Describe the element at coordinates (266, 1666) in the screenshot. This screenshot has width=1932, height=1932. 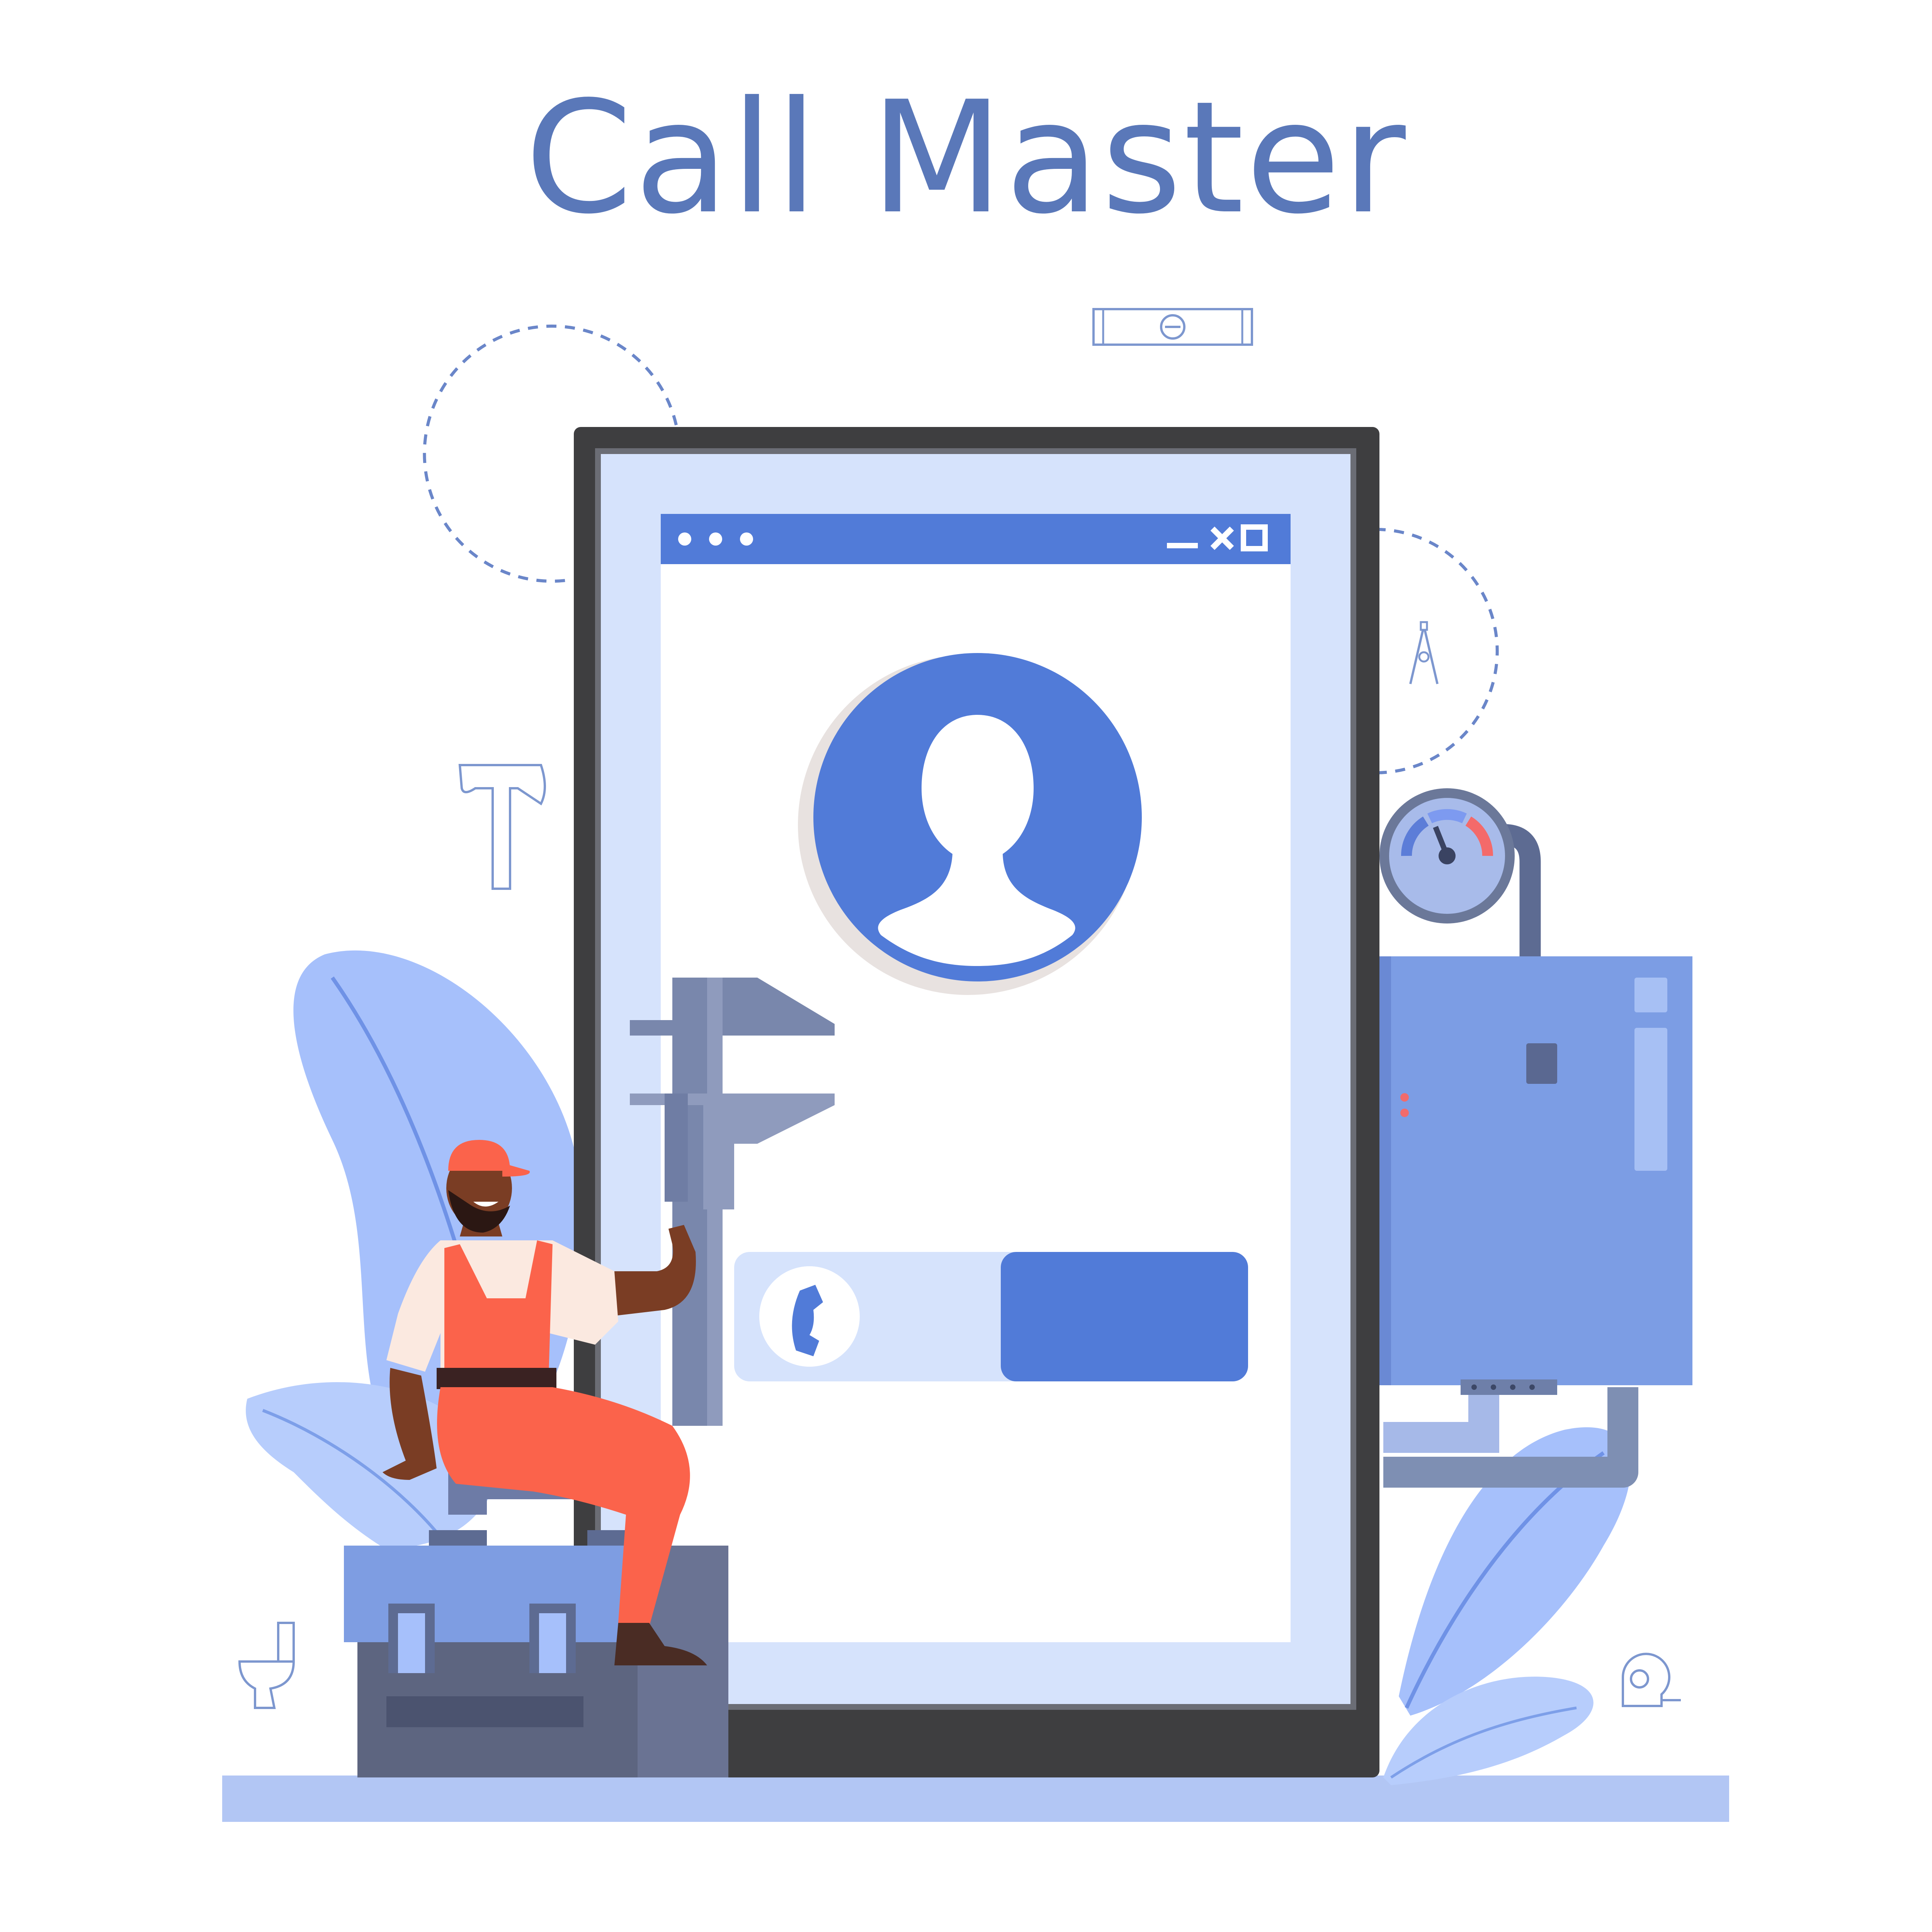
I see `toilet-icon` at that location.